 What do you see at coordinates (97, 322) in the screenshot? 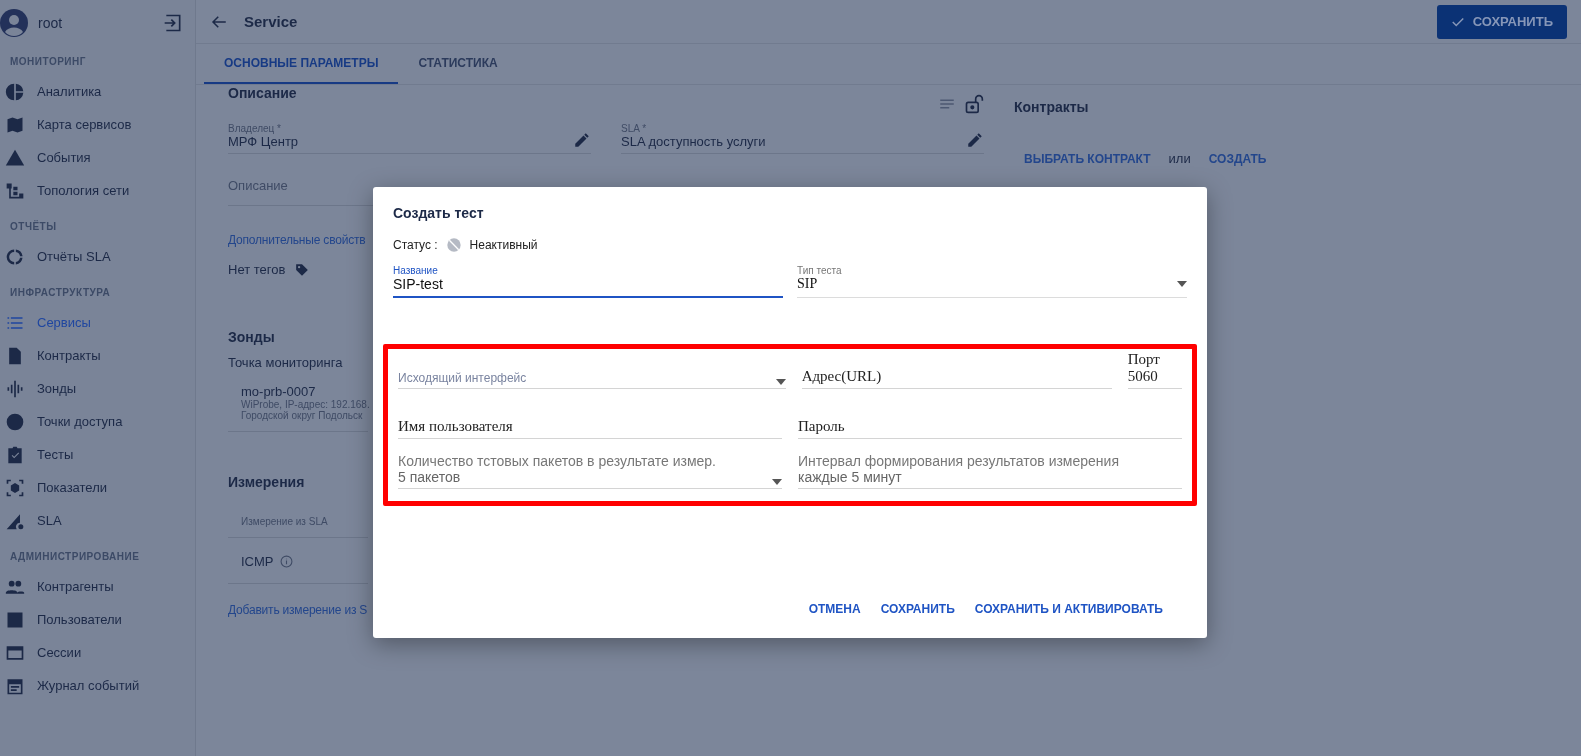
I see `nav-item: Сервисы` at bounding box center [97, 322].